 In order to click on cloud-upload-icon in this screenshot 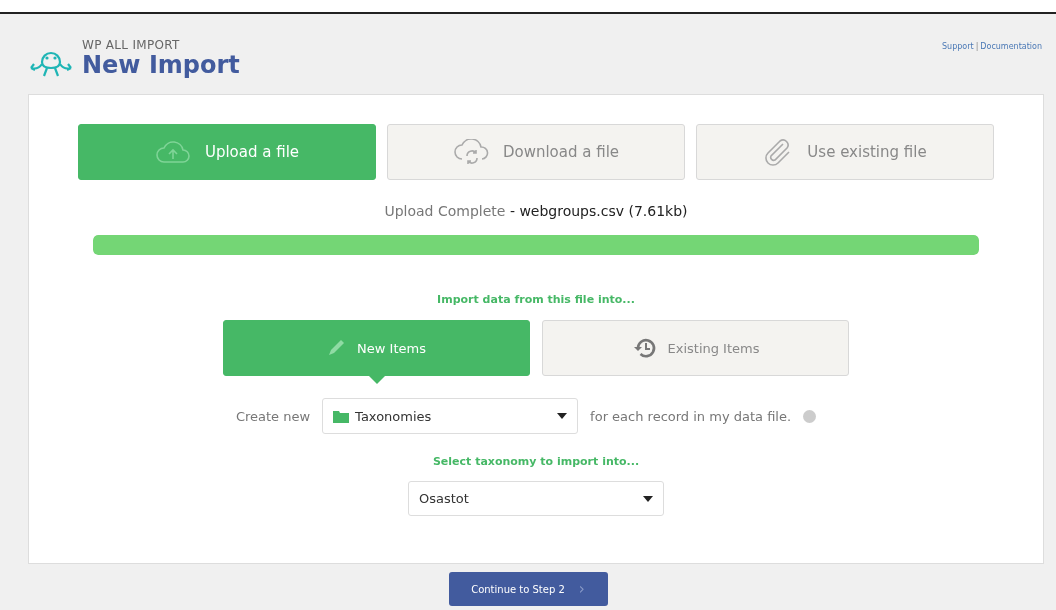, I will do `click(172, 152)`.